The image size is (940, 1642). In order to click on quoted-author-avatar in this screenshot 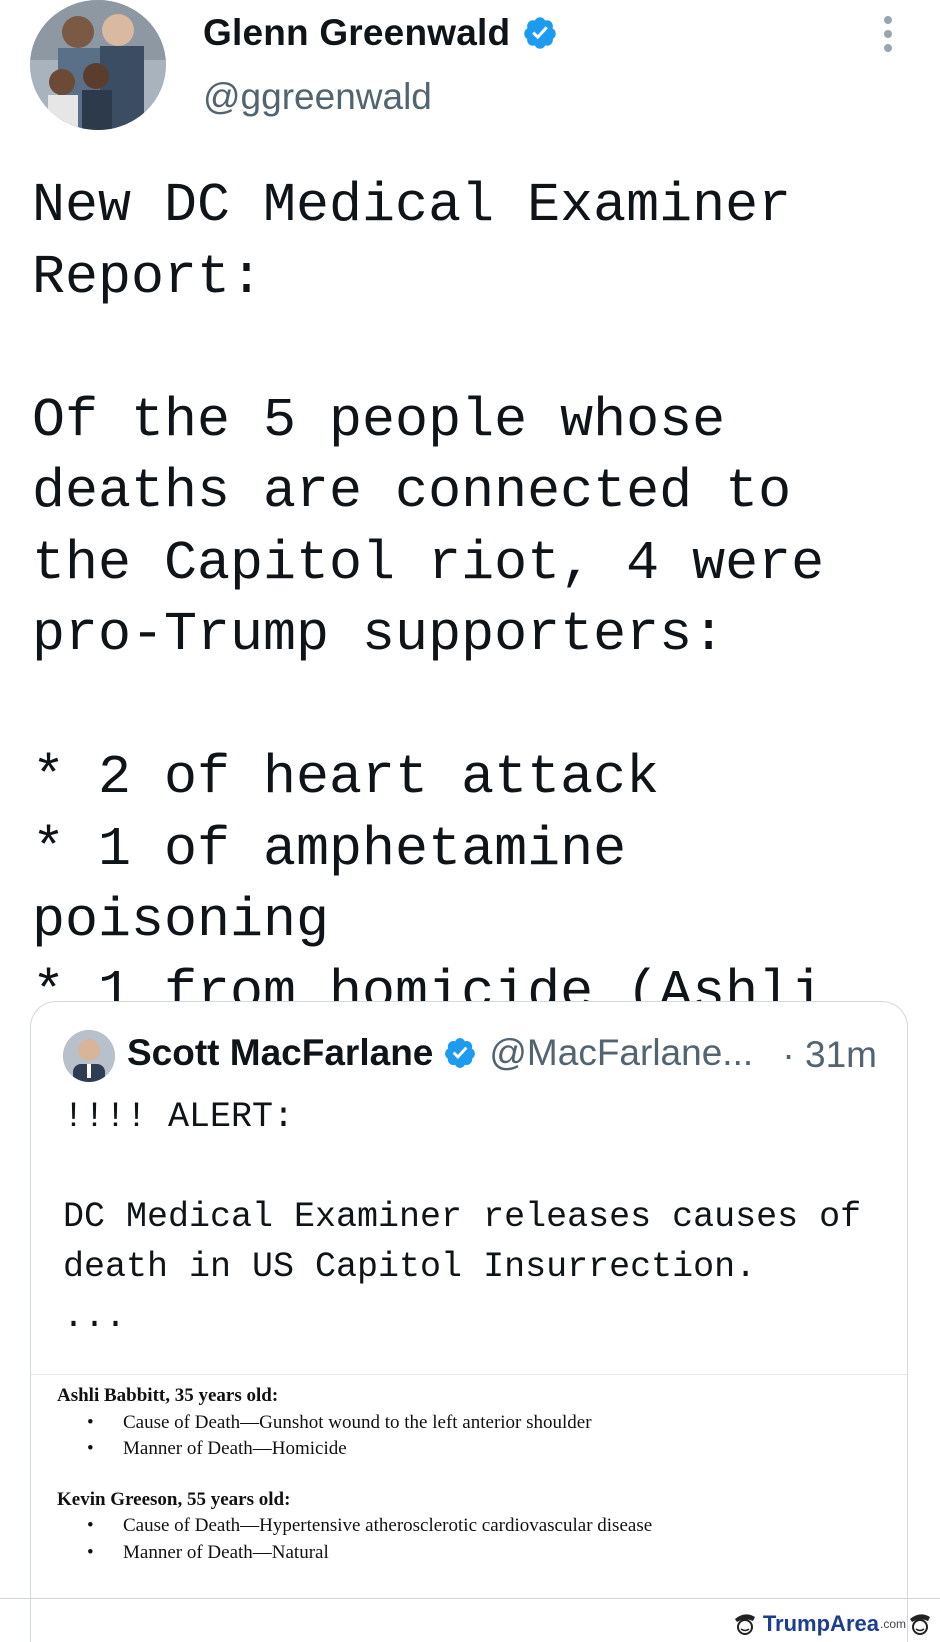, I will do `click(89, 1056)`.